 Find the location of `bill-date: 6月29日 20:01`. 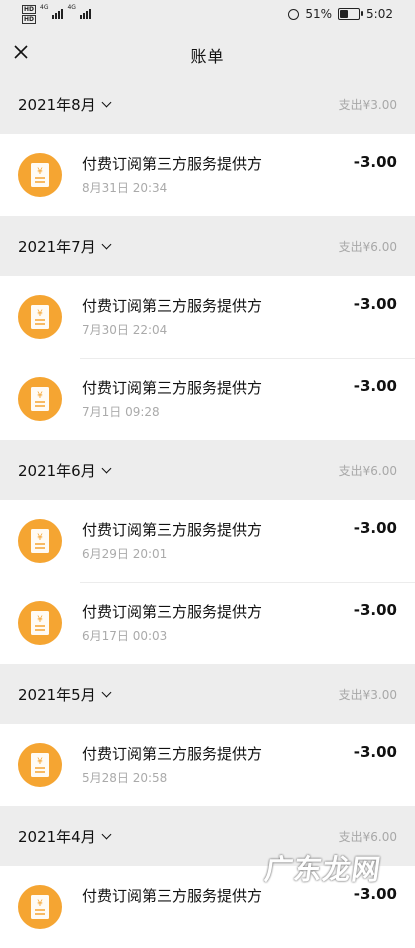

bill-date: 6月29日 20:01 is located at coordinates (125, 554).